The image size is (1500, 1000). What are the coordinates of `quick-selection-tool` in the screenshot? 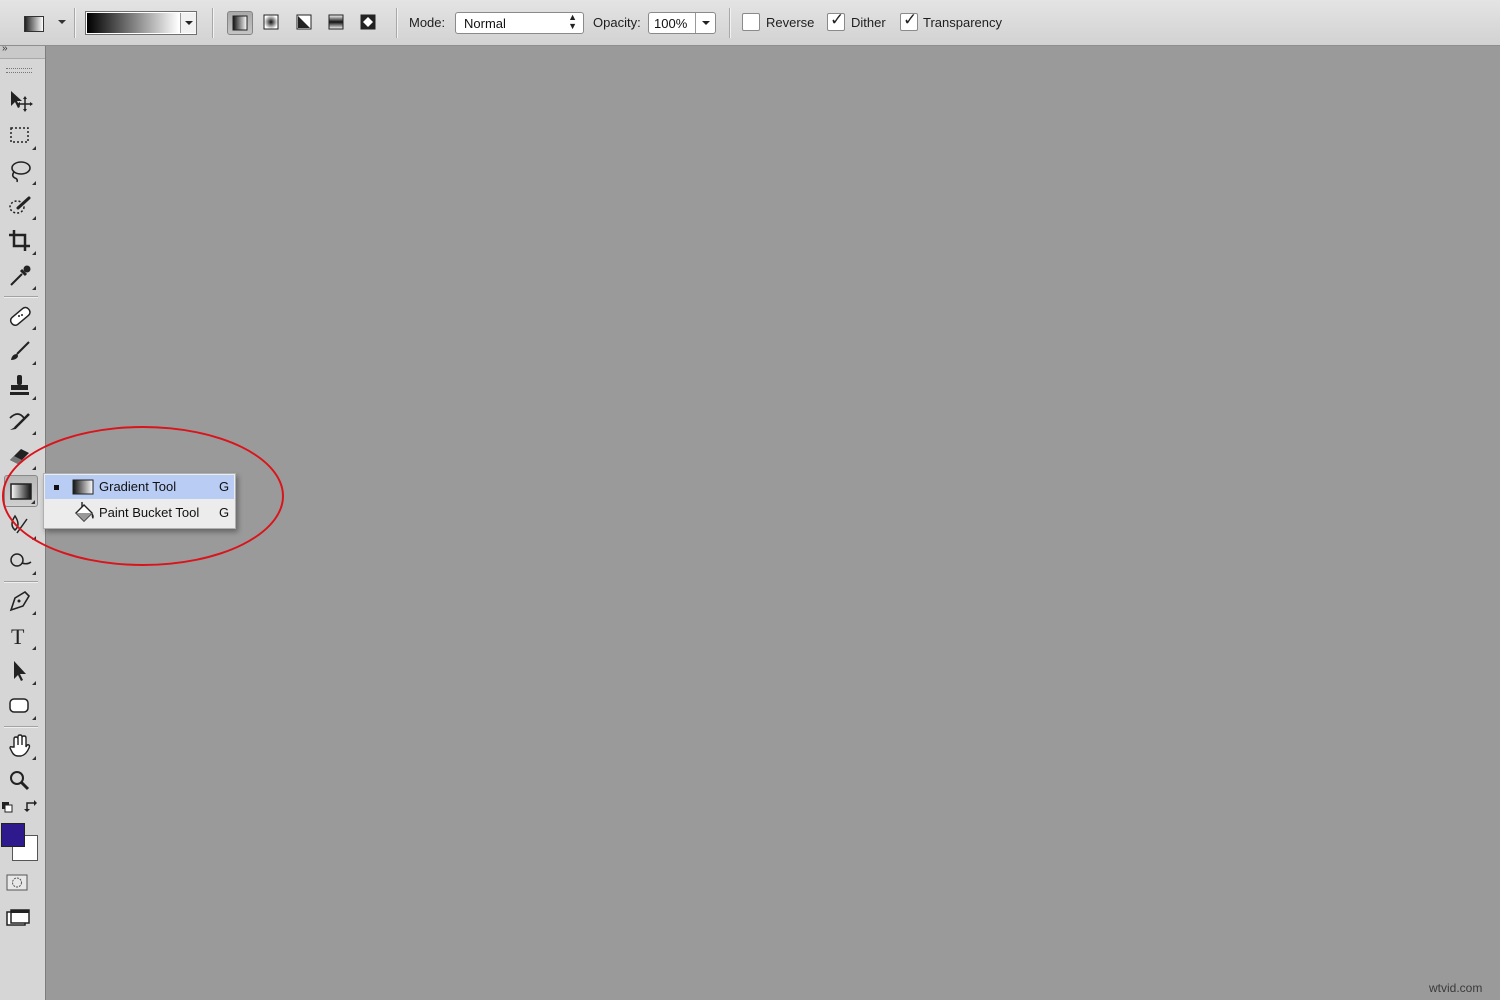 It's located at (21, 206).